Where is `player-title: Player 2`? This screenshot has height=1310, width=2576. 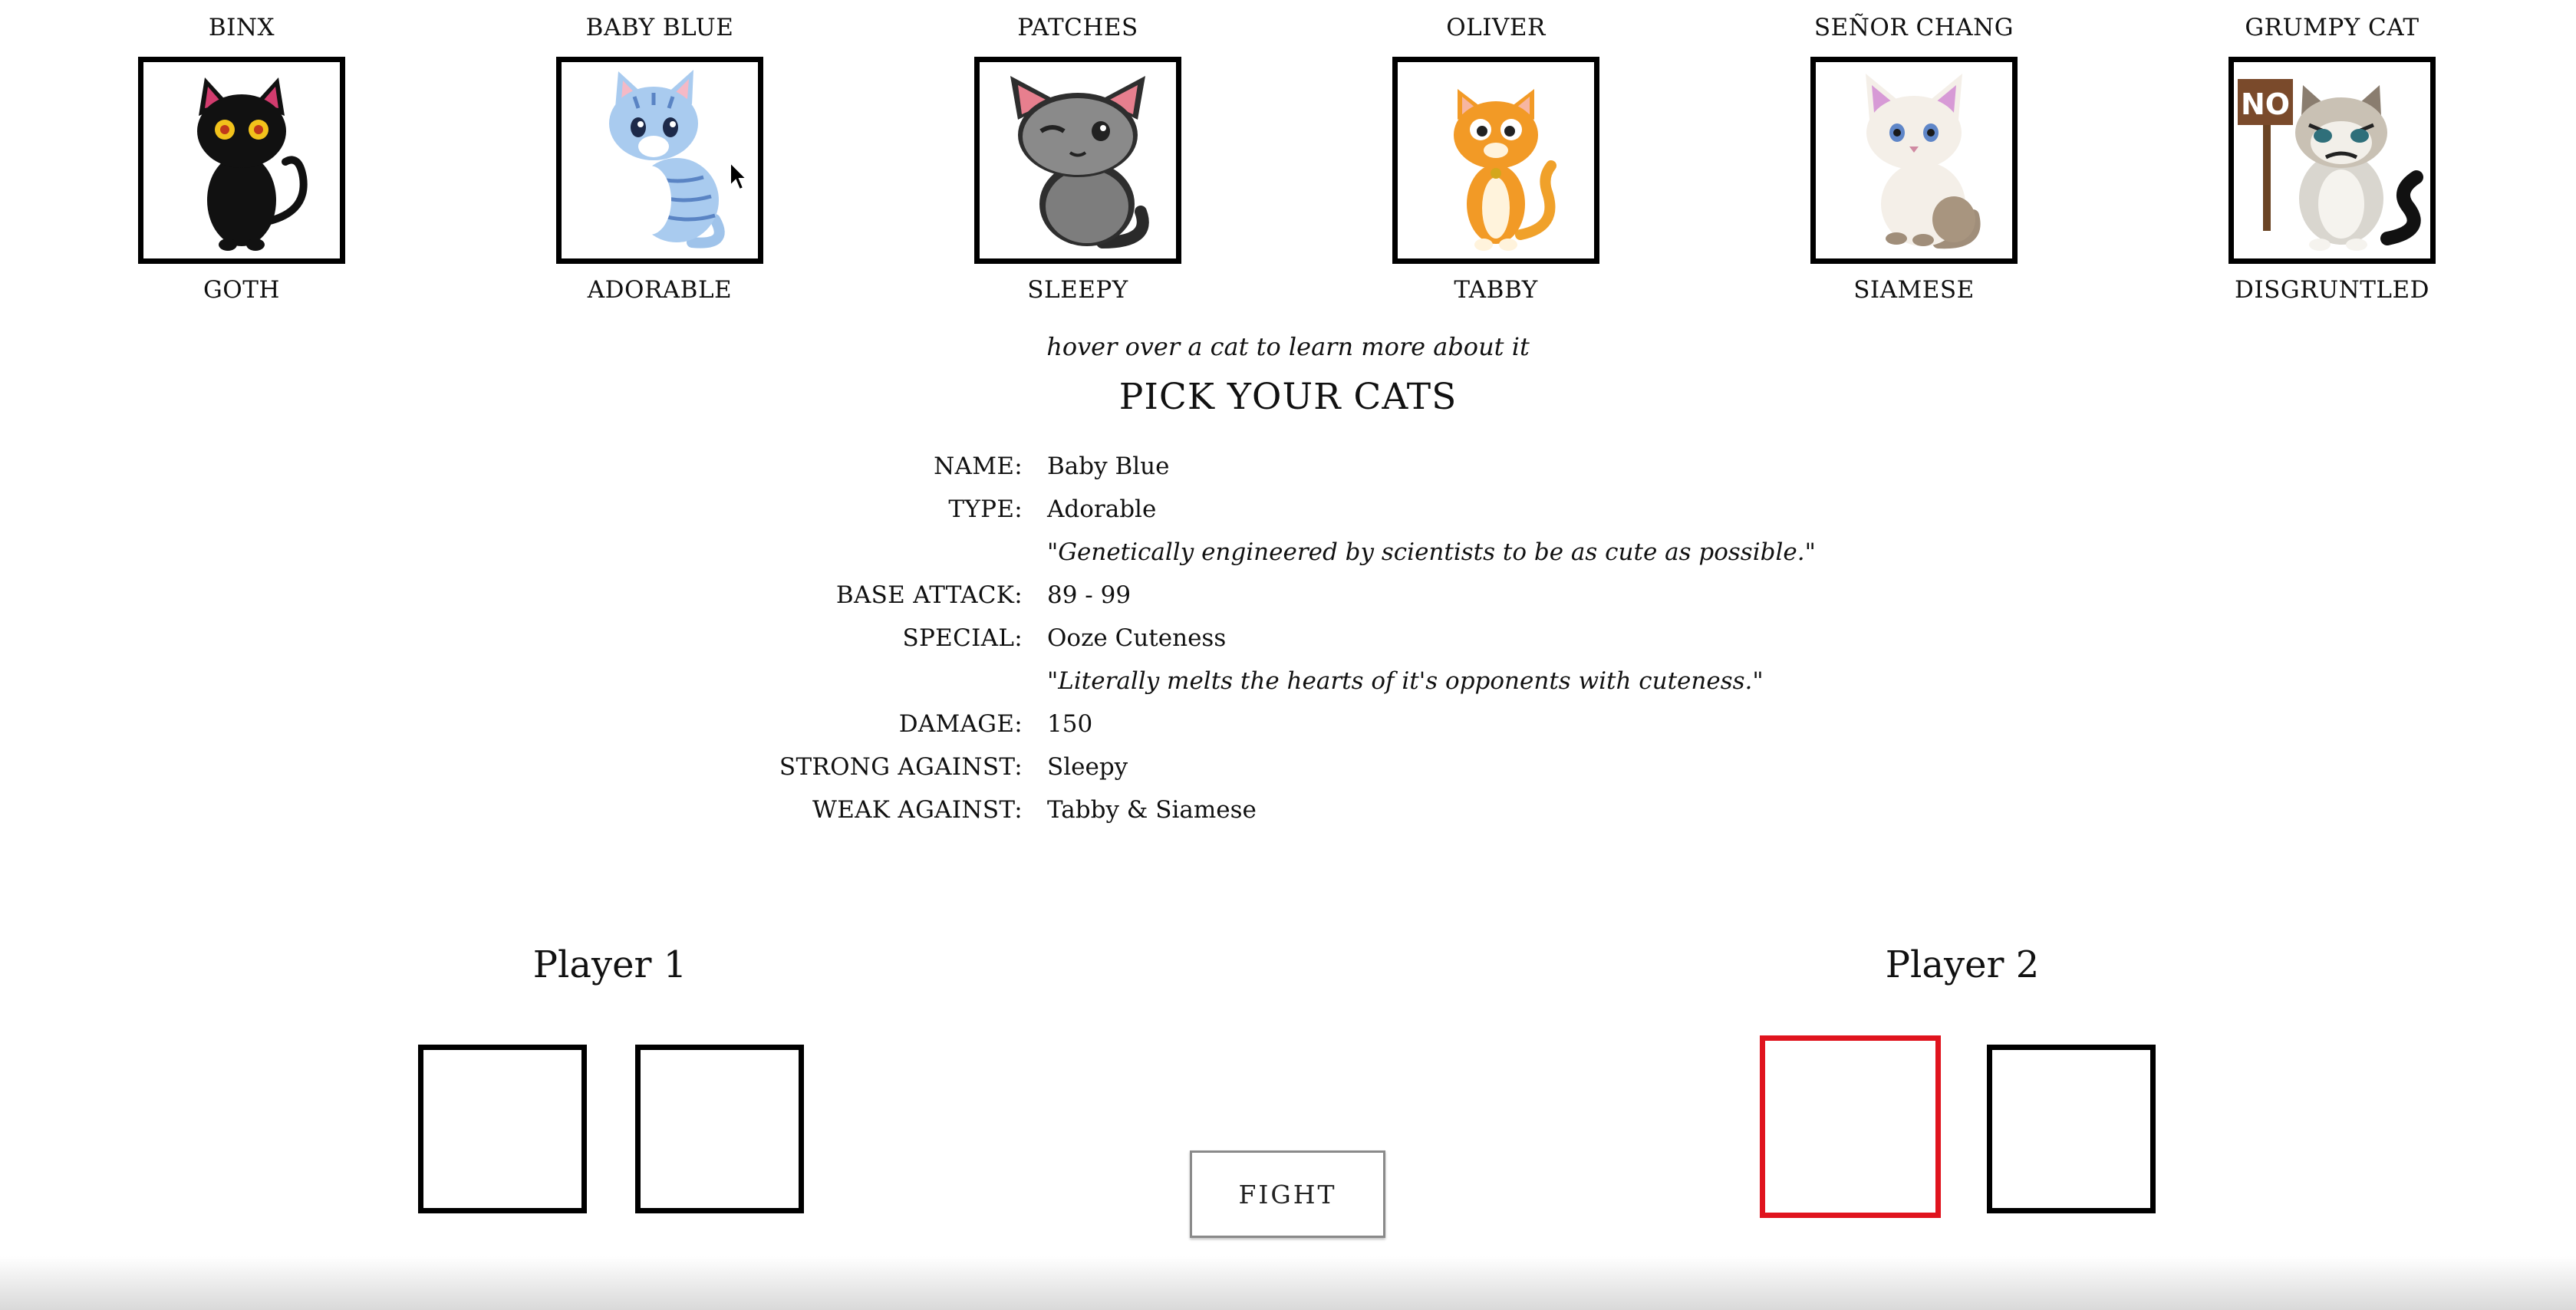 player-title: Player 2 is located at coordinates (1962, 964).